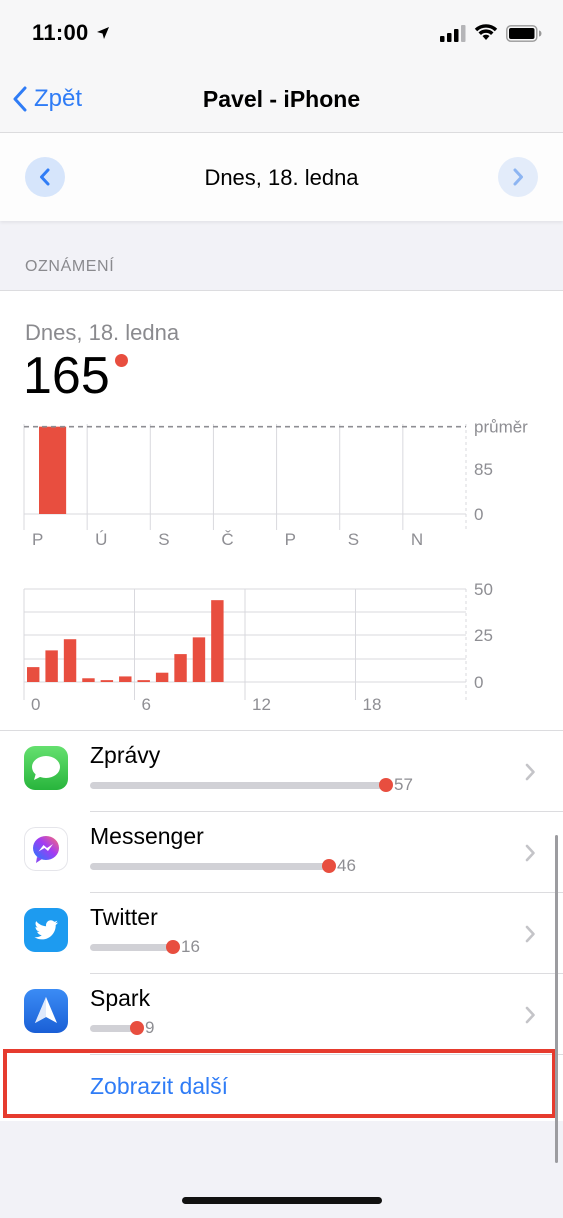  I want to click on y-tick-label: průměr, so click(501, 427).